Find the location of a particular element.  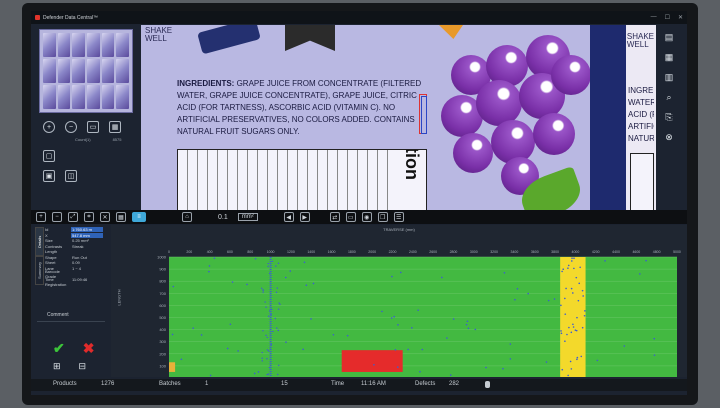

threshold-value: 0.1 is located at coordinates (223, 217).